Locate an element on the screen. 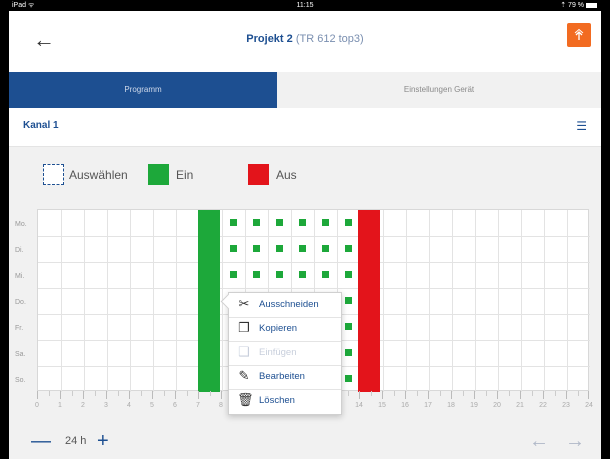 Image resolution: width=610 pixels, height=459 pixels. hour-label: 0 is located at coordinates (37, 405).